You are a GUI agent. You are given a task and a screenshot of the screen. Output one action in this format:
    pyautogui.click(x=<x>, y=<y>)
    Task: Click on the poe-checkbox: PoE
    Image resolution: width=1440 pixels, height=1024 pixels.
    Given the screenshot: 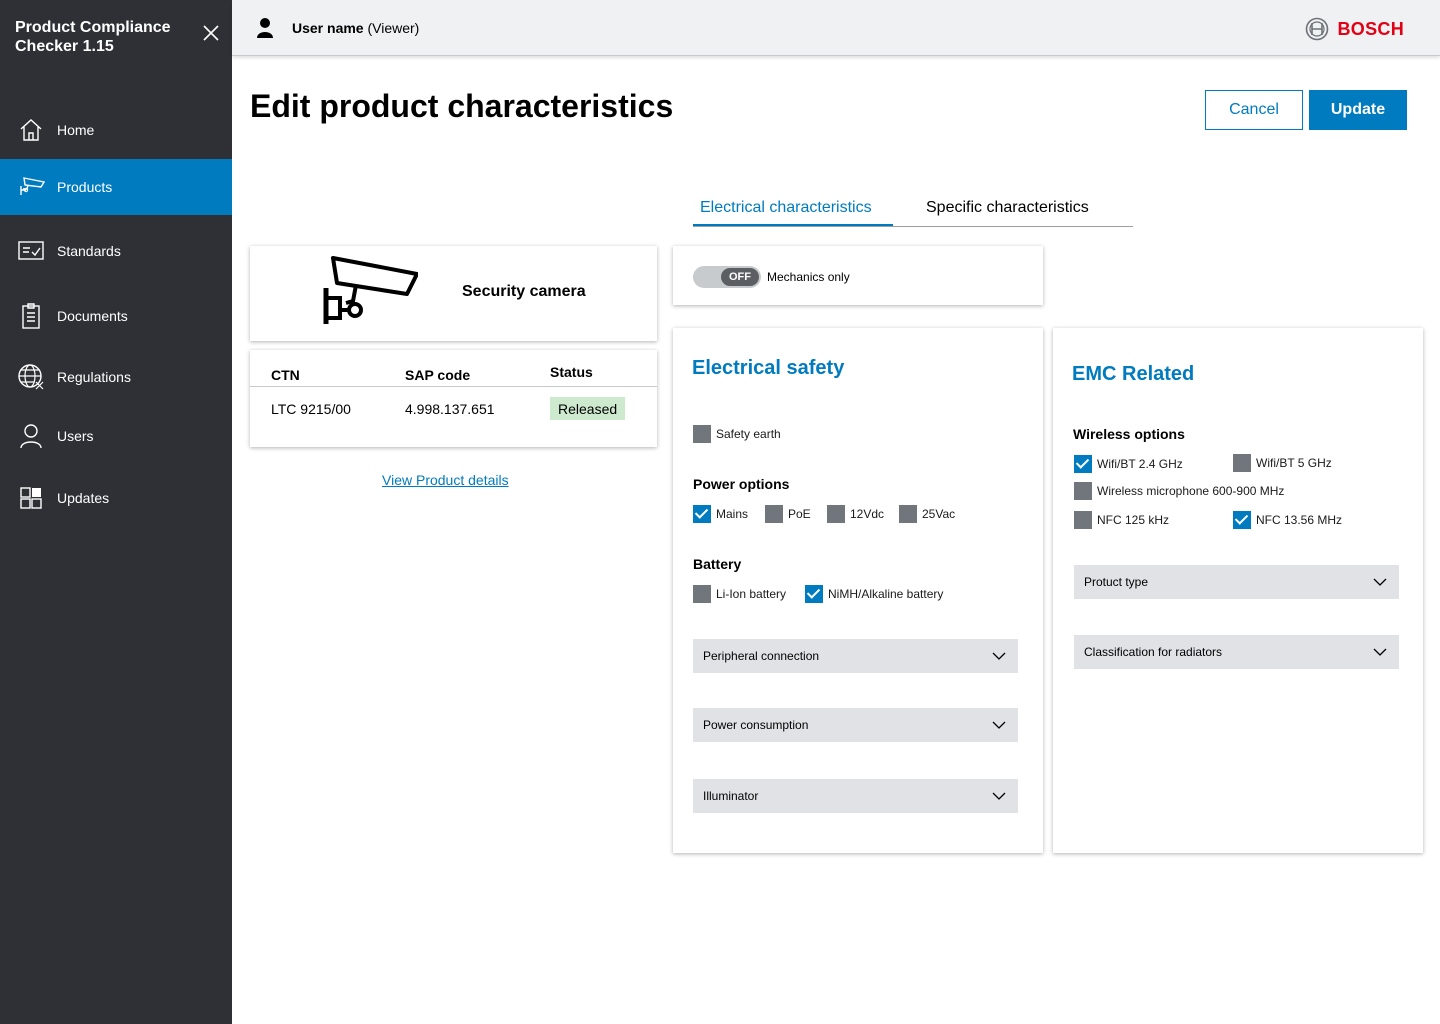 What is the action you would take?
    pyautogui.click(x=788, y=514)
    